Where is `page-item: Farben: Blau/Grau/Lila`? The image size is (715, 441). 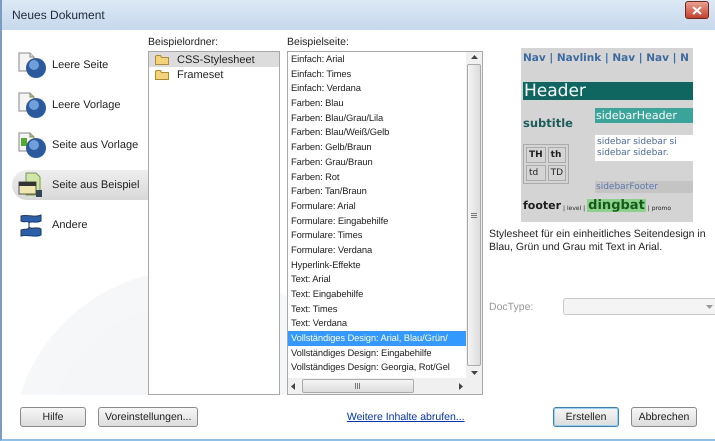 page-item: Farben: Blau/Grau/Lila is located at coordinates (377, 118).